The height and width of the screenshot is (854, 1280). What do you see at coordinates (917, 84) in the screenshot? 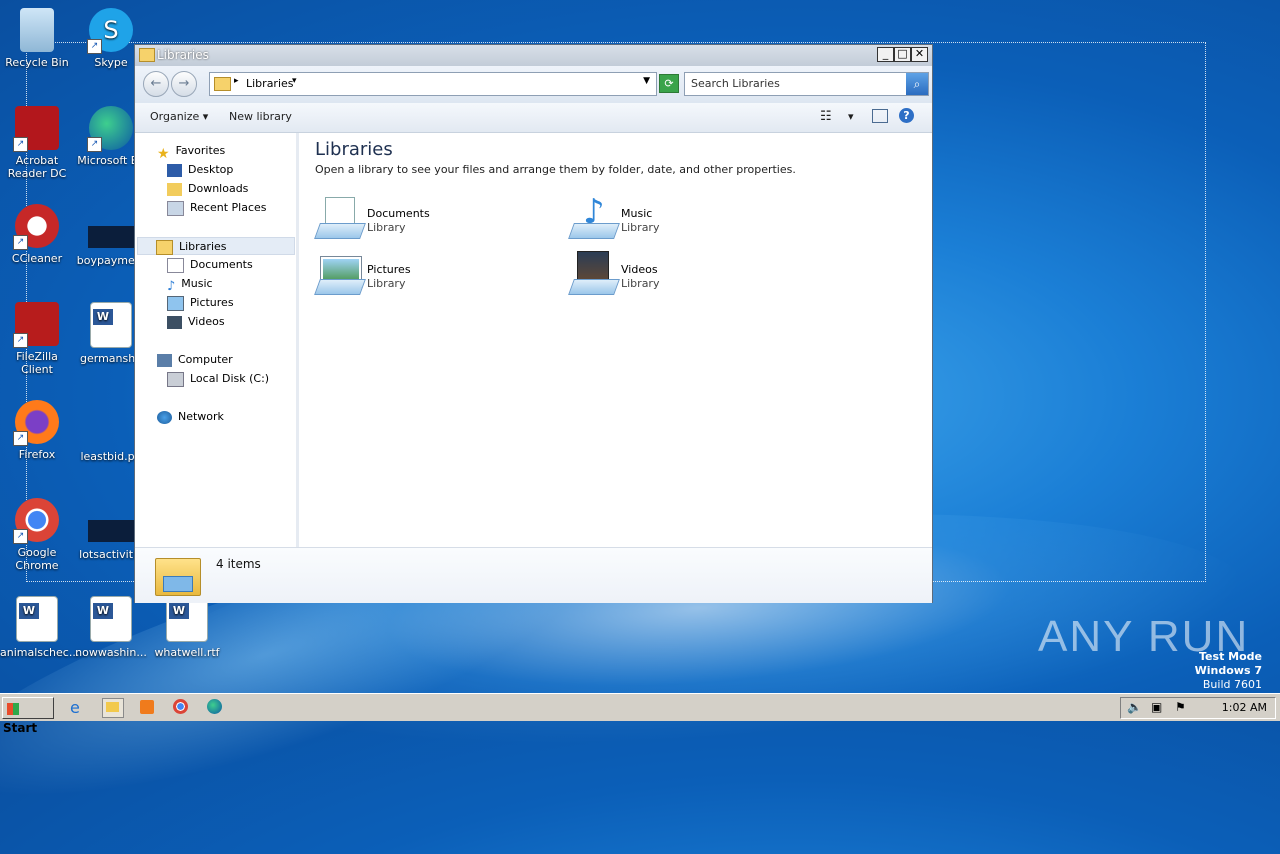
I see `search-icon: ⌕` at bounding box center [917, 84].